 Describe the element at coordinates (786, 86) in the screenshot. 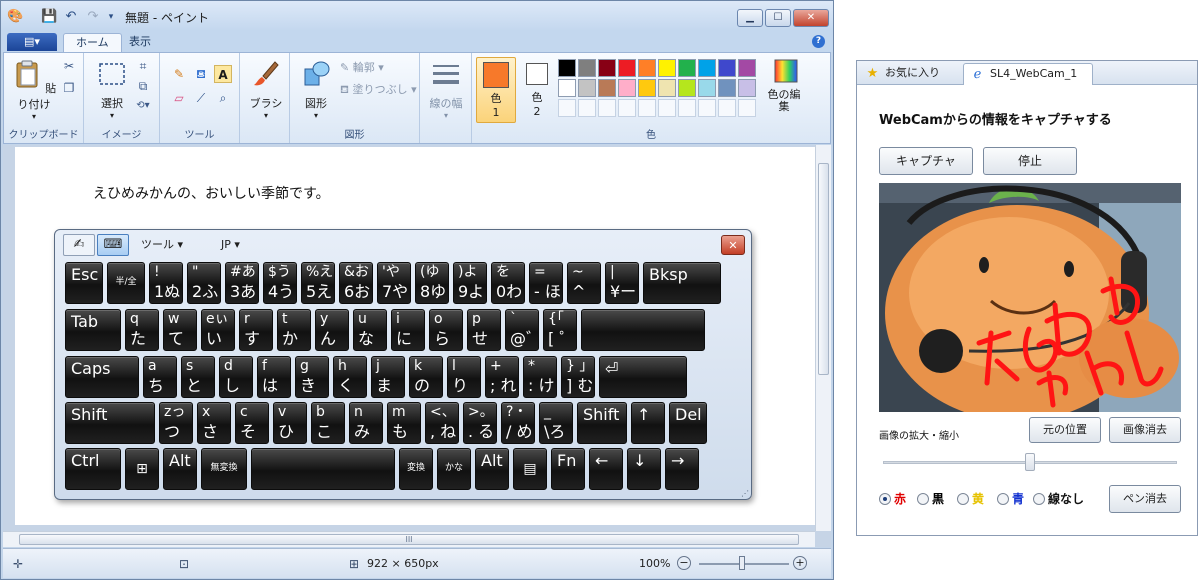

I see `edit-colors-button: 色の編集` at that location.